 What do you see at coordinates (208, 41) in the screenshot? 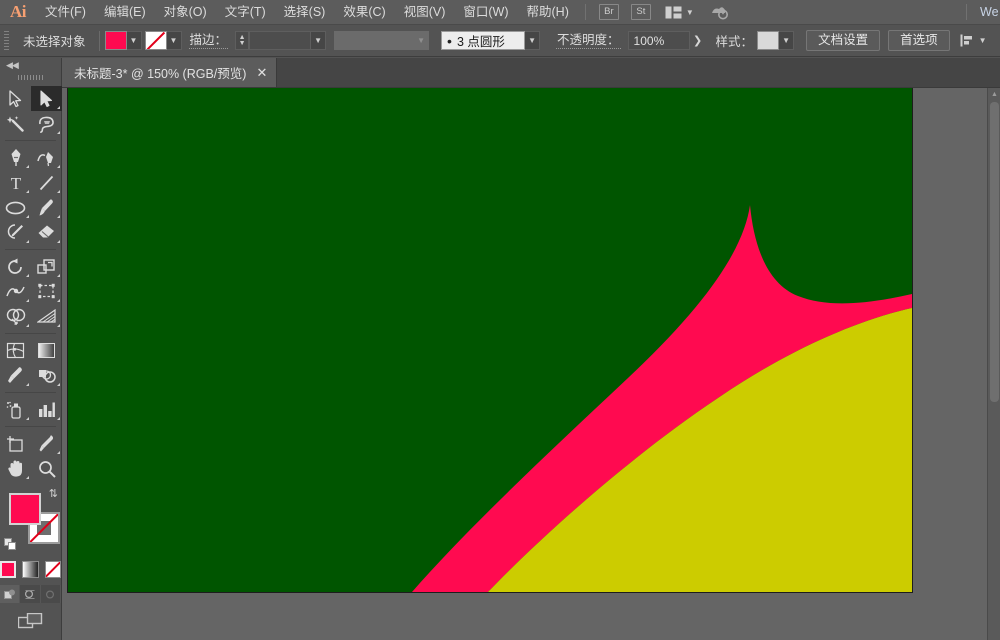
I see `stroke-weight-label: 描边：` at bounding box center [208, 41].